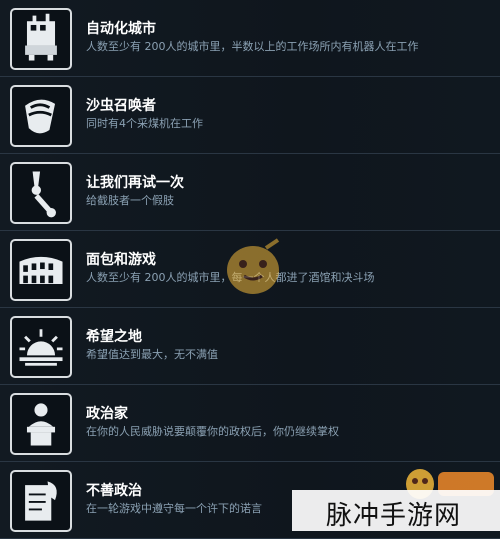 The image size is (500, 539). What do you see at coordinates (114, 491) in the screenshot?
I see `achievement-title: 不善政治` at bounding box center [114, 491].